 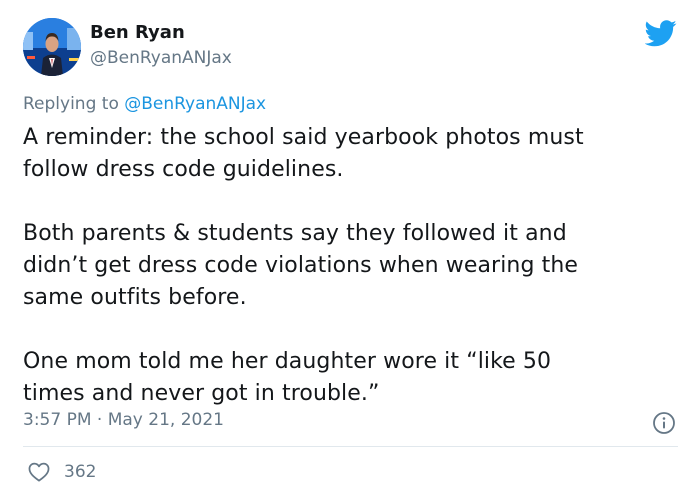 I want to click on info-icon, so click(x=664, y=423).